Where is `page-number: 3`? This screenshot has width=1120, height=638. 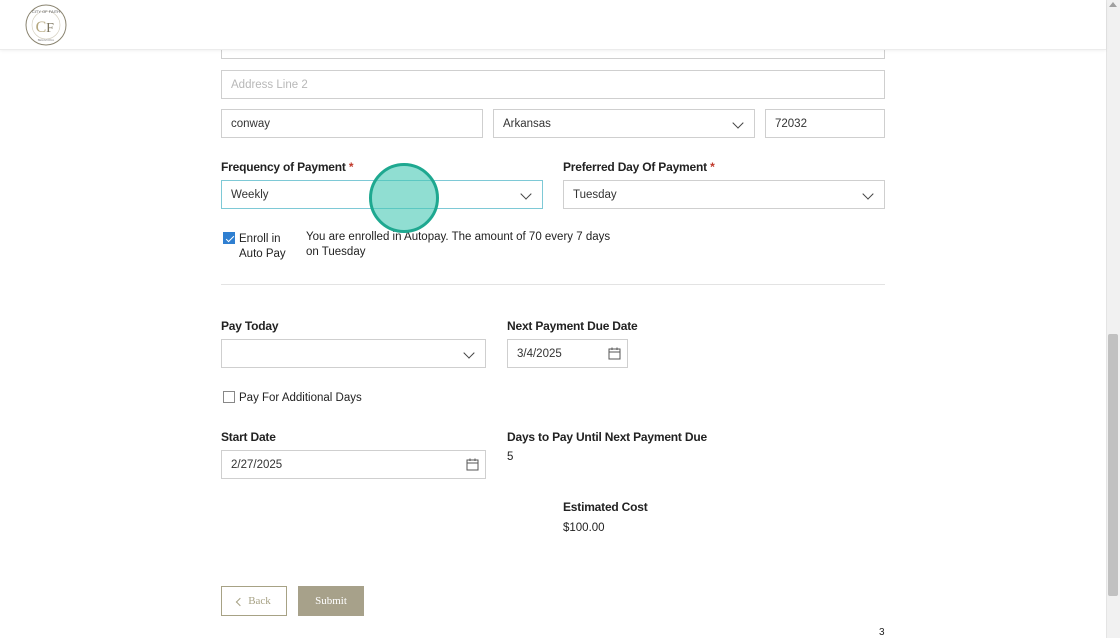 page-number: 3 is located at coordinates (882, 632).